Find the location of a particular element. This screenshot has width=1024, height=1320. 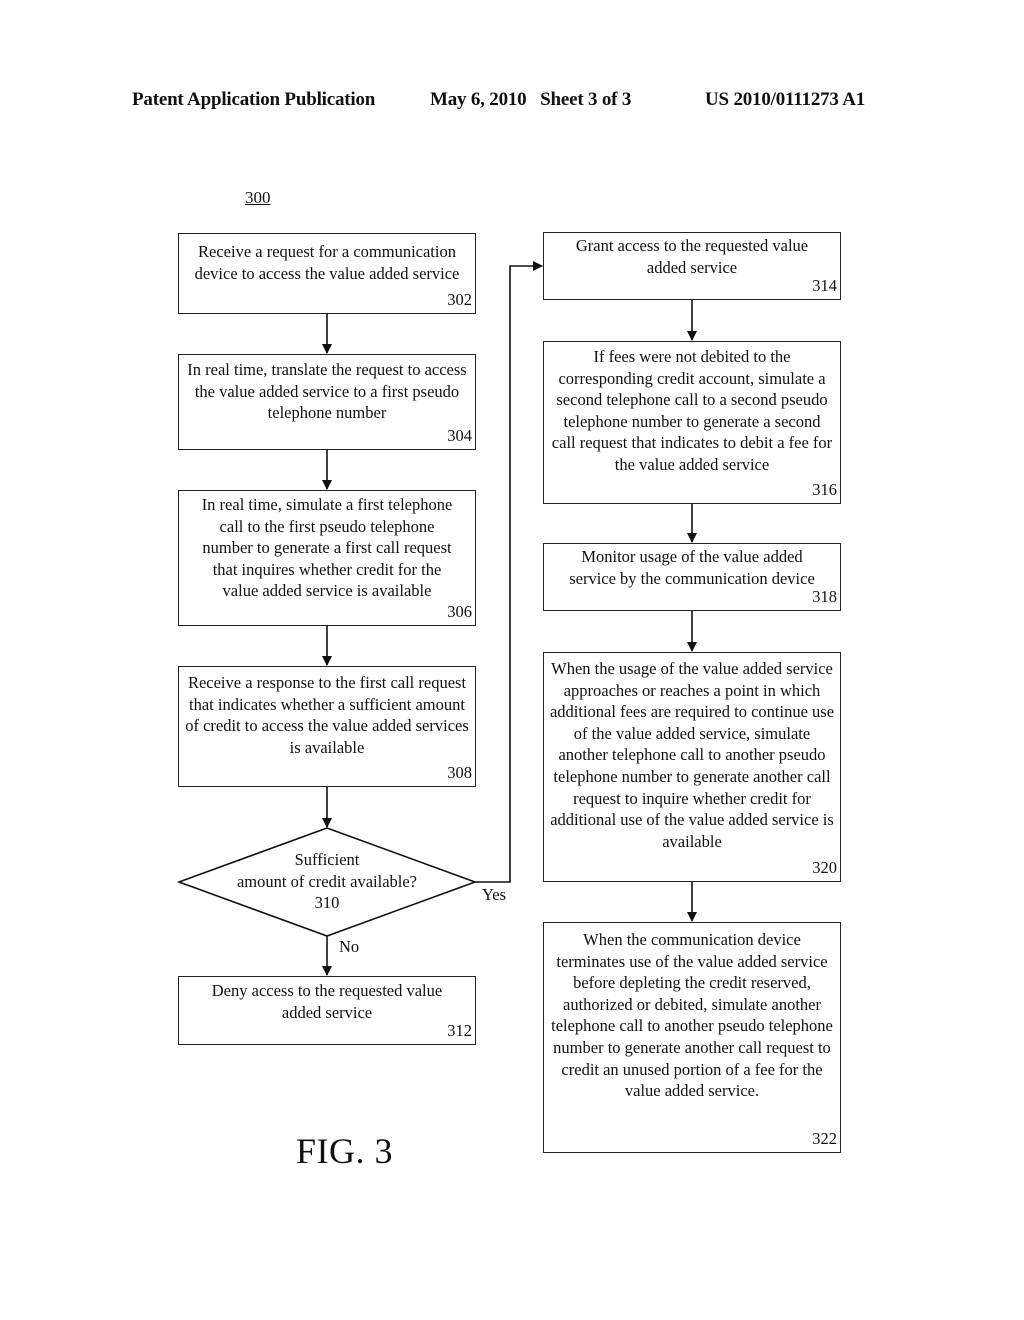

step-304-number: 304 is located at coordinates (459, 436).